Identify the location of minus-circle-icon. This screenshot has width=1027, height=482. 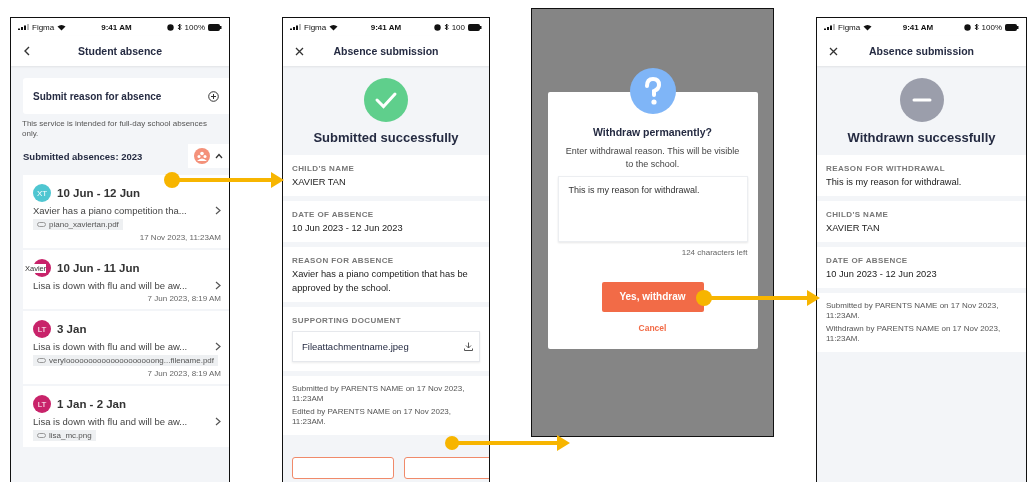
(921, 100).